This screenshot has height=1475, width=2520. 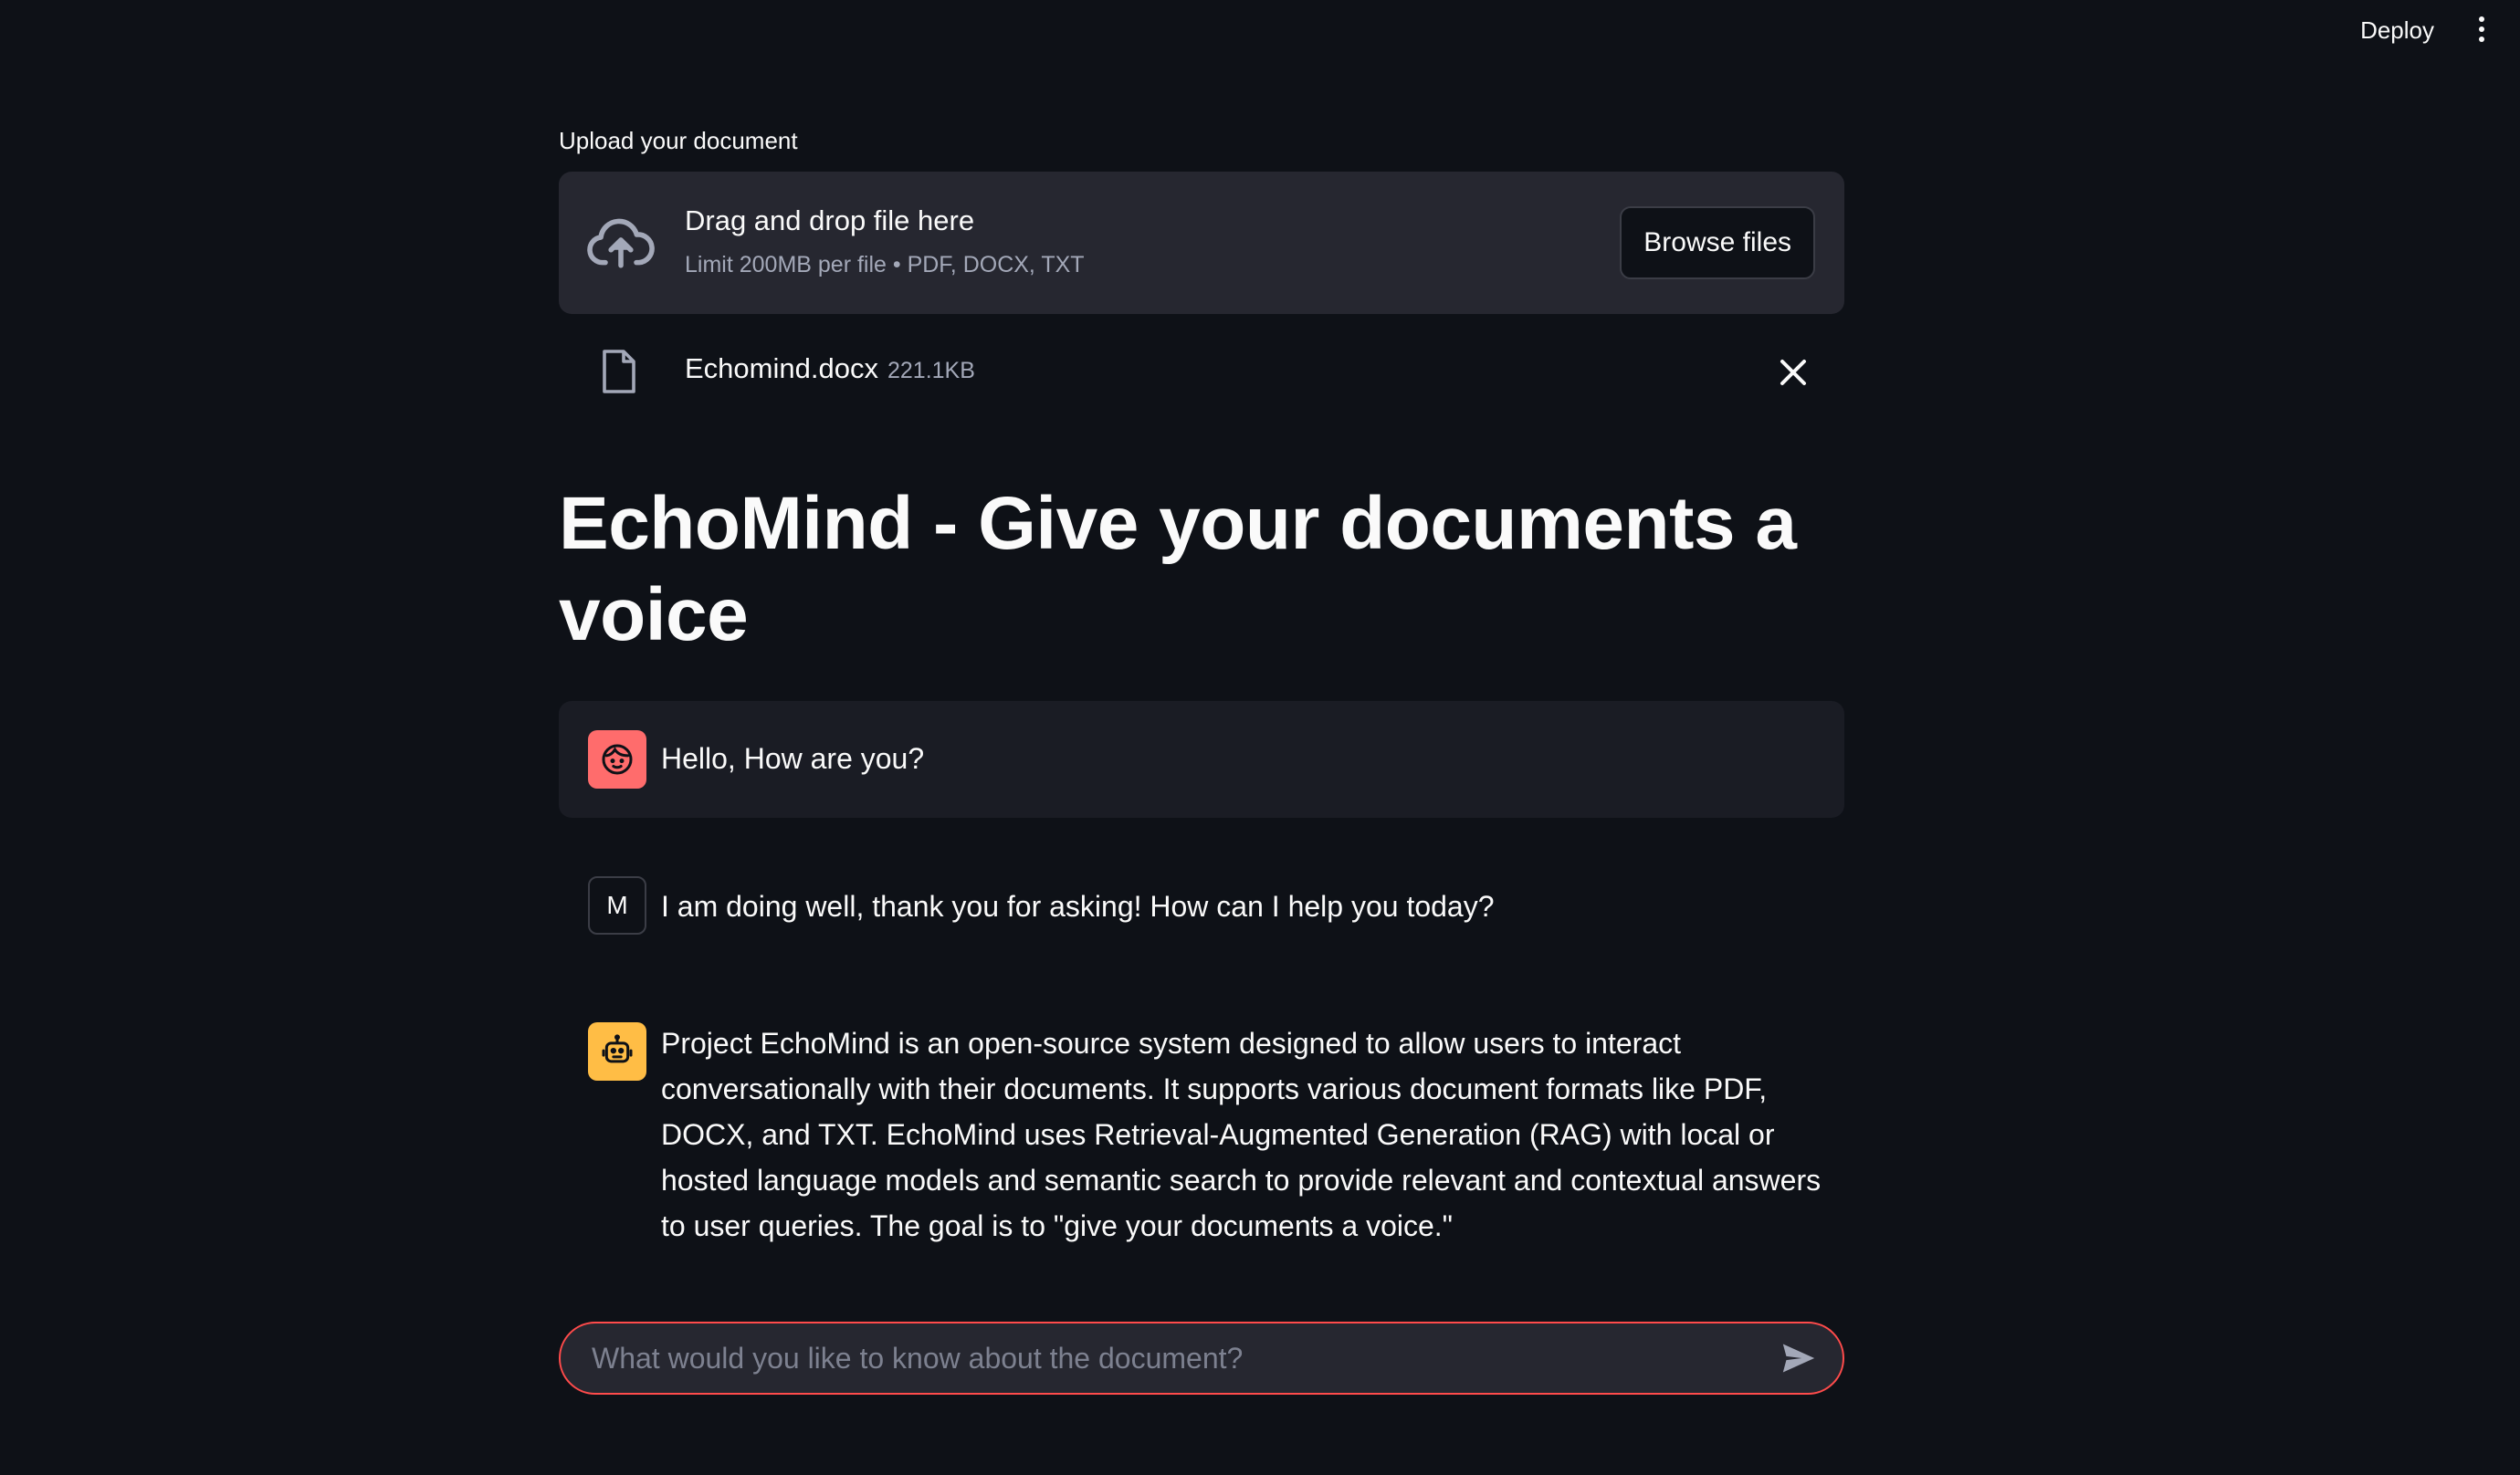 I want to click on chat-input, so click(x=1147, y=1358).